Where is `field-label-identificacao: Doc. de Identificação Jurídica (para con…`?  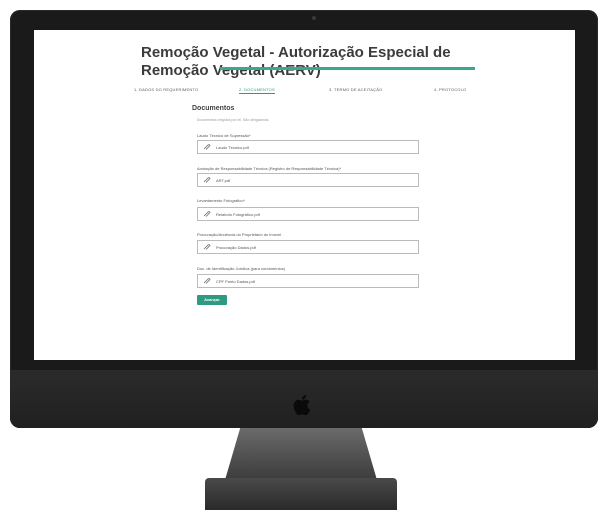 field-label-identificacao: Doc. de Identificação Jurídica (para con… is located at coordinates (241, 268).